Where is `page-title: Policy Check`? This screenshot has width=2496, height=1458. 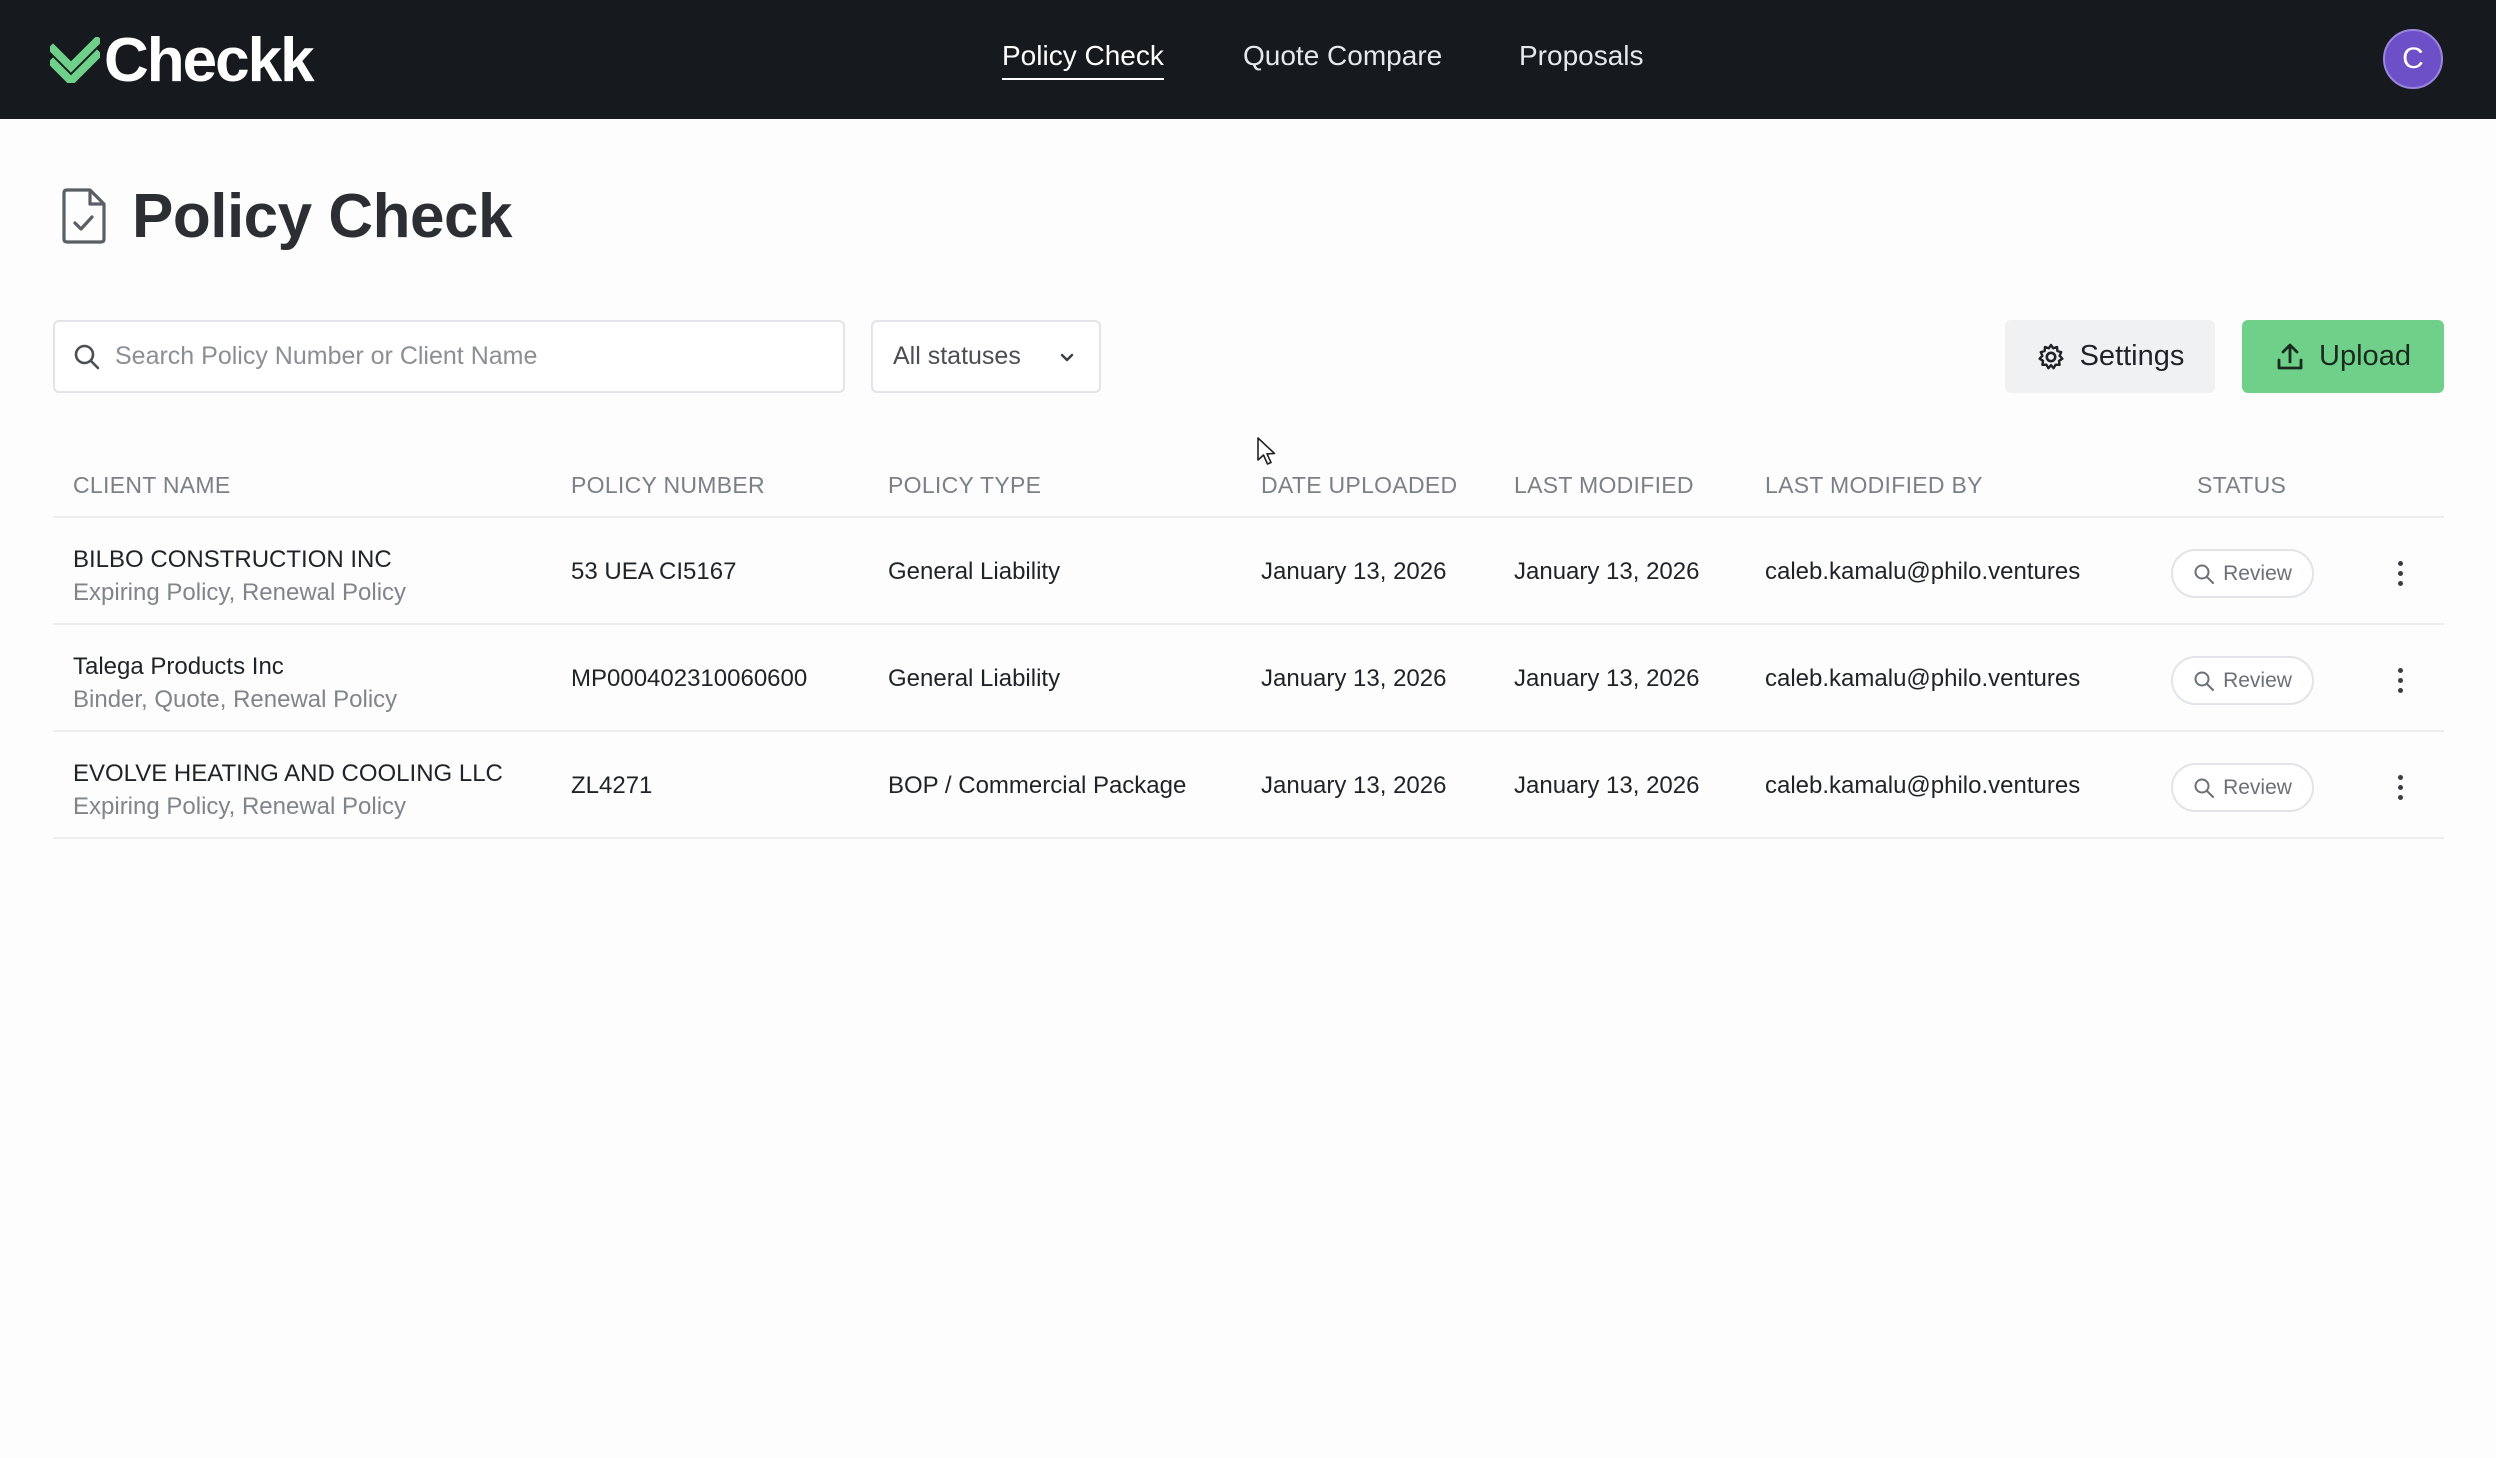
page-title: Policy Check is located at coordinates (322, 216).